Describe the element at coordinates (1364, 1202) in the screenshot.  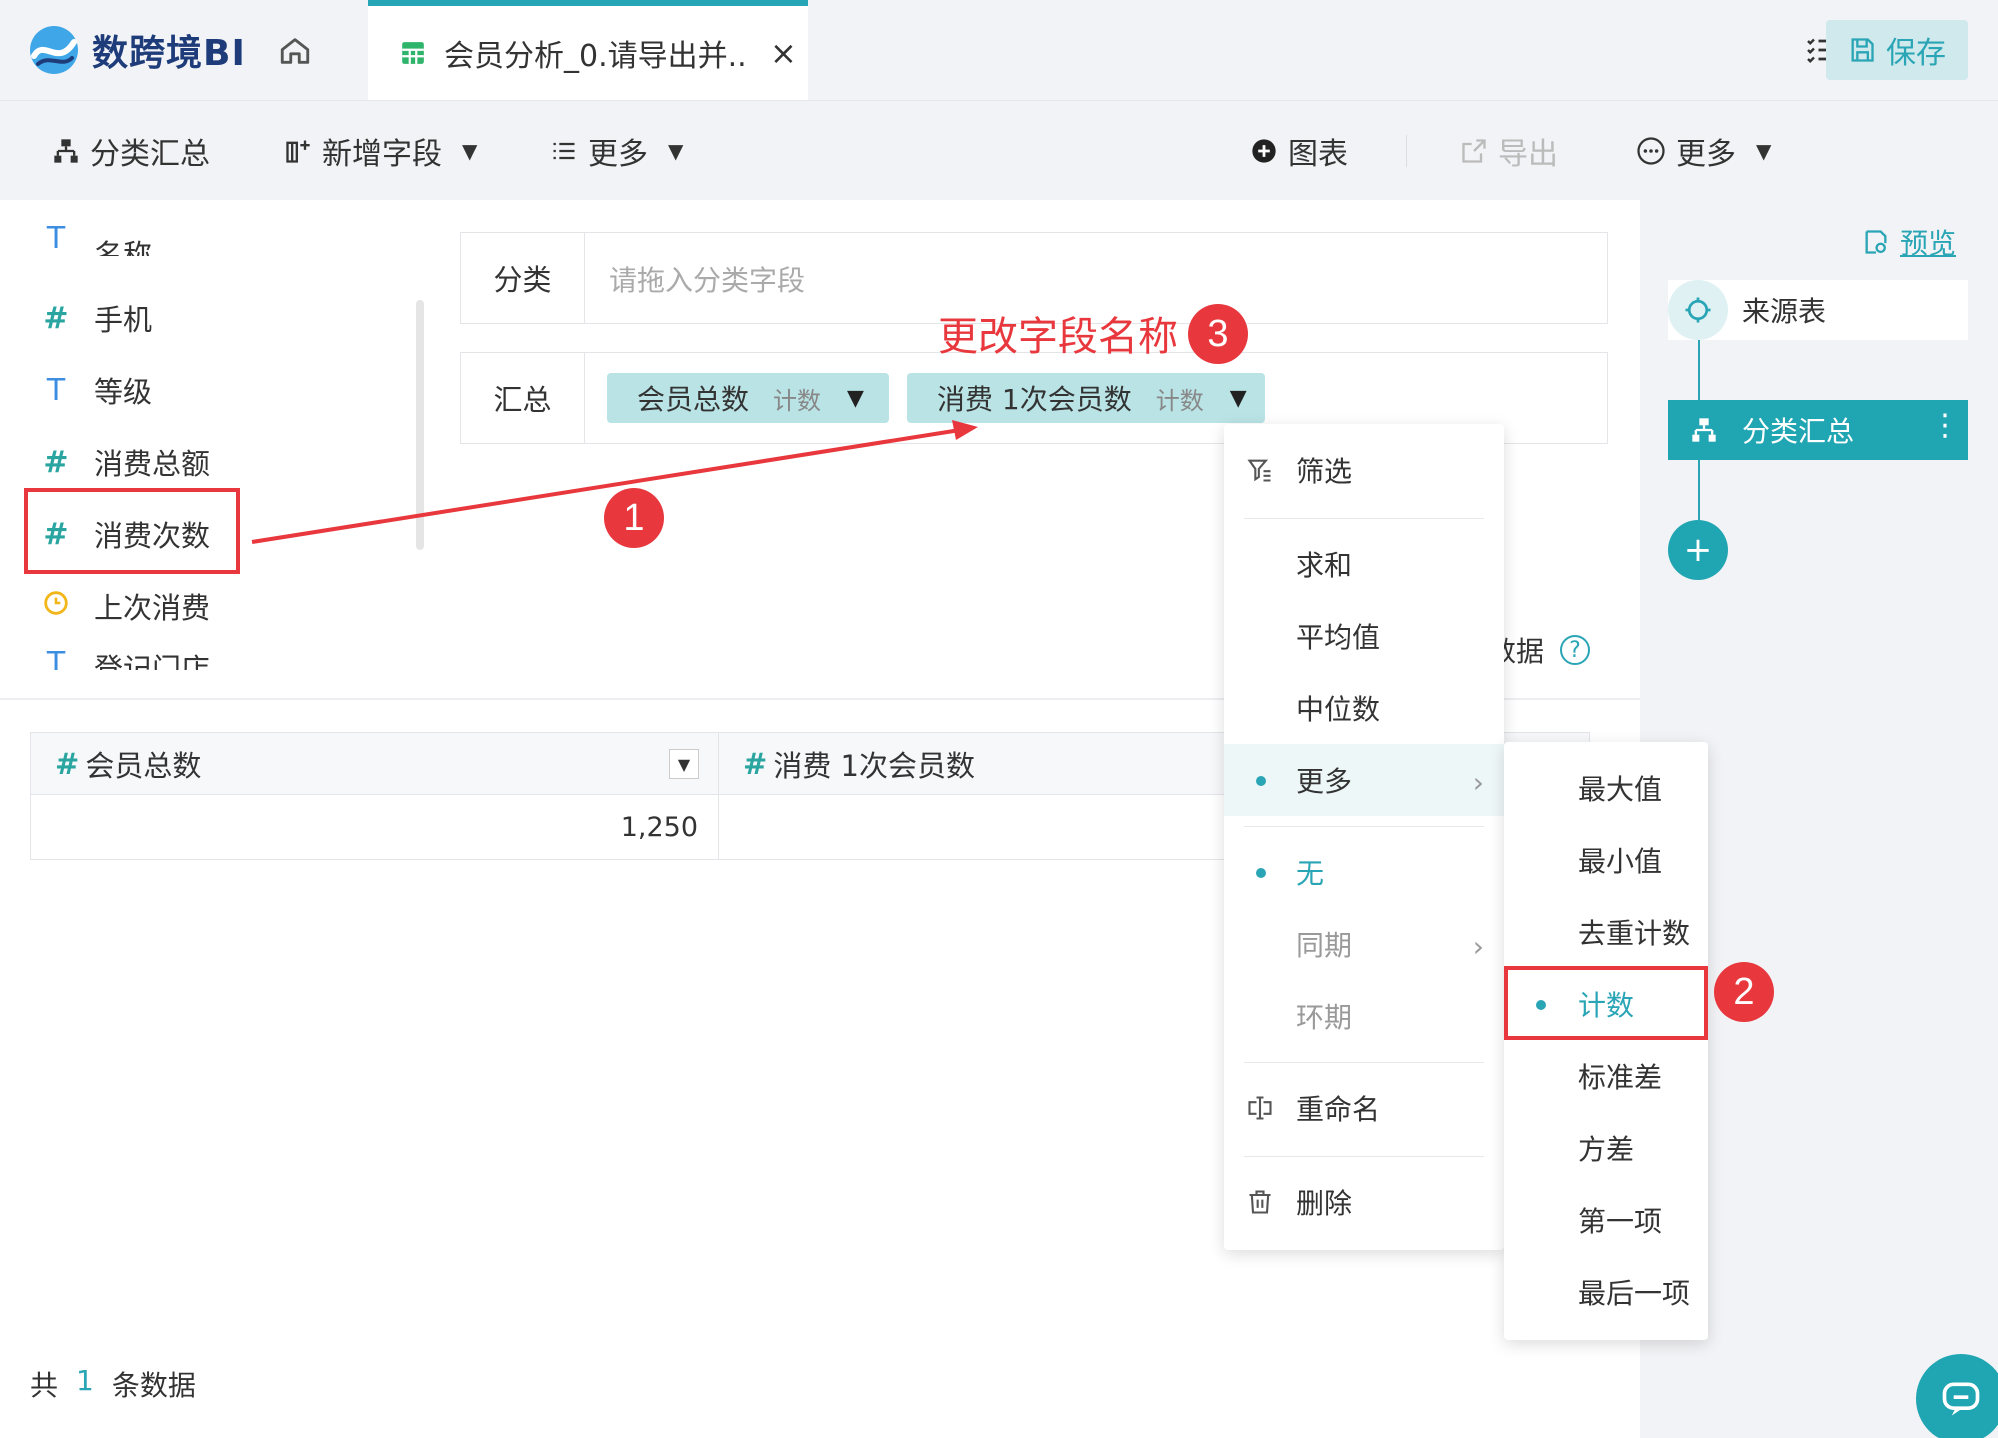
I see `menu-item-delete: 删除` at that location.